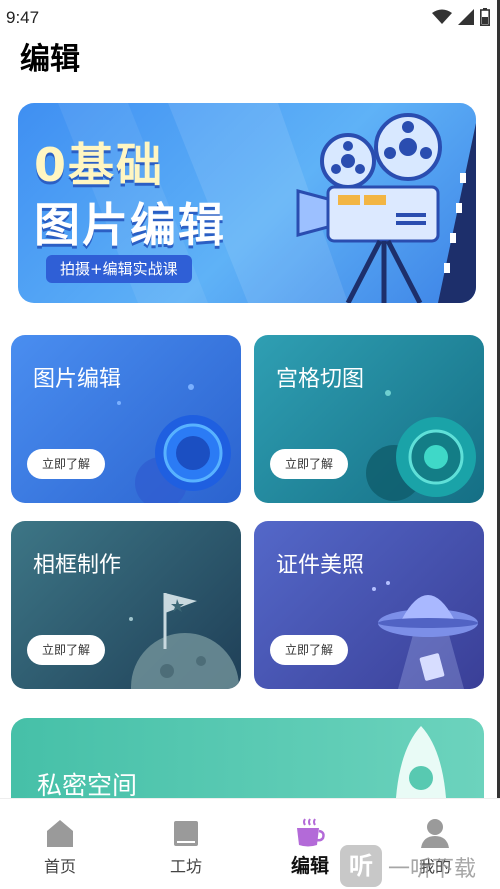  I want to click on ufo-icon, so click(425, 635).